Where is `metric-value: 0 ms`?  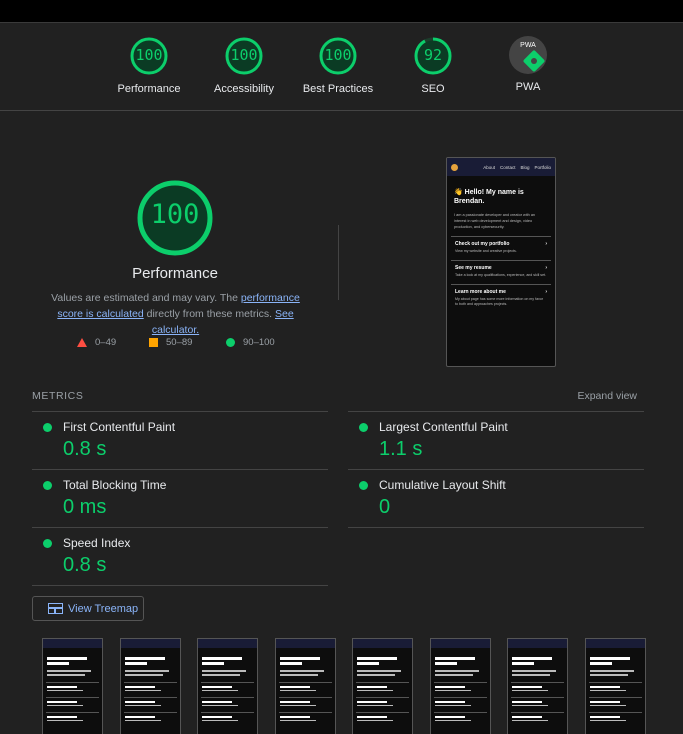 metric-value: 0 ms is located at coordinates (85, 507).